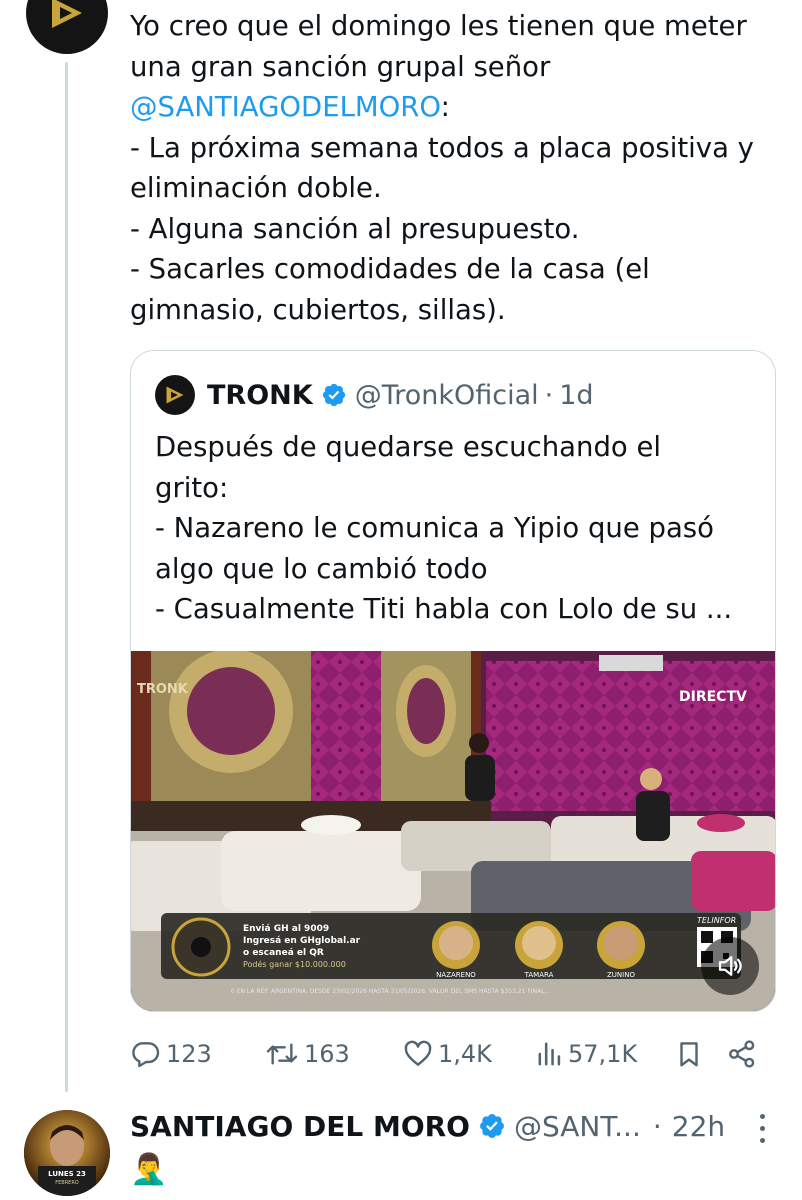  I want to click on reply-button: 123, so click(171, 1054).